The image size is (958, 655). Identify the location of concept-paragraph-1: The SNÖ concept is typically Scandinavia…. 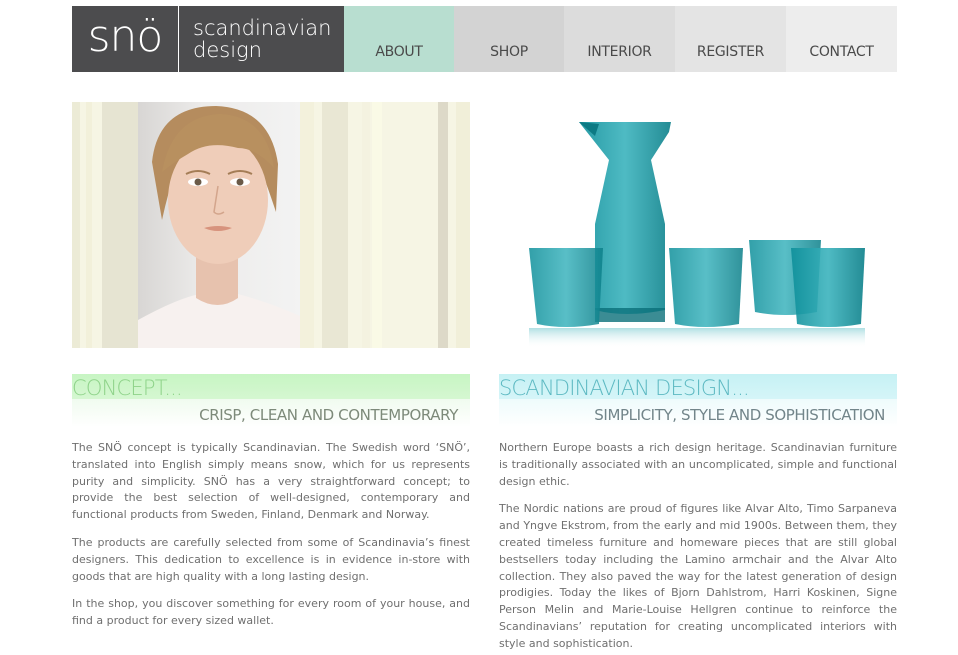
(271, 481).